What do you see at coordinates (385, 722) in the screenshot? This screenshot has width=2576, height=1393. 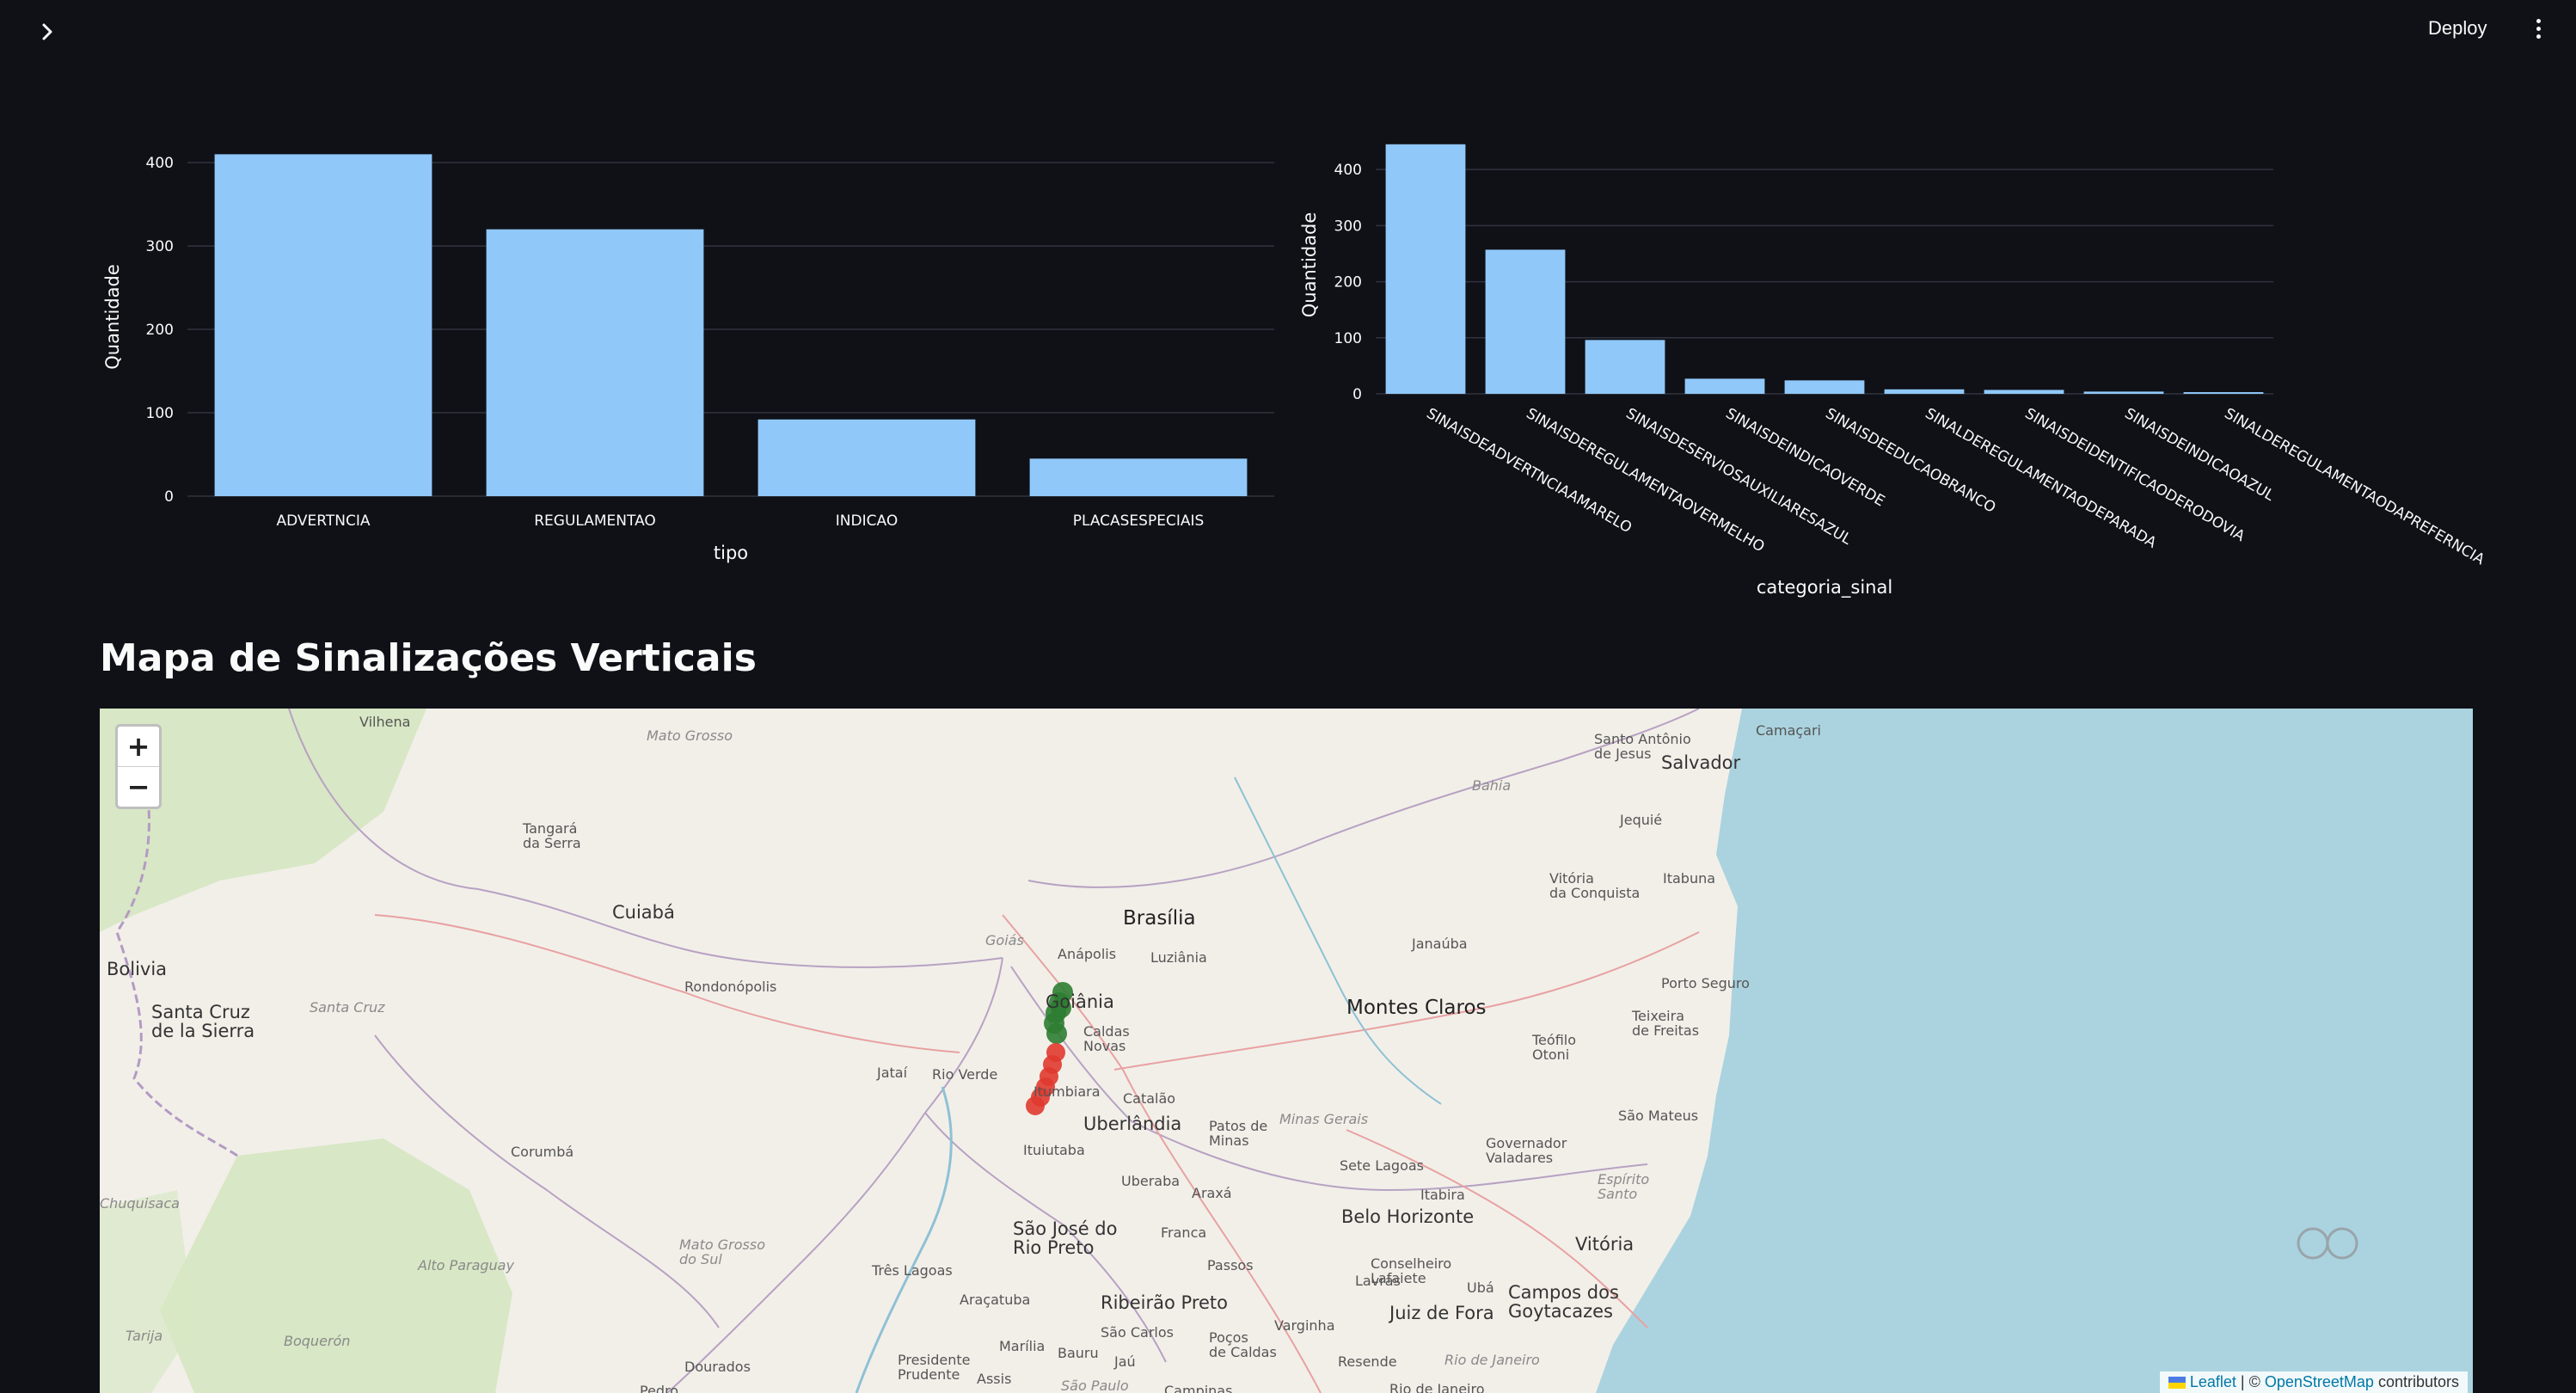 I see `place-label: Vilhena` at bounding box center [385, 722].